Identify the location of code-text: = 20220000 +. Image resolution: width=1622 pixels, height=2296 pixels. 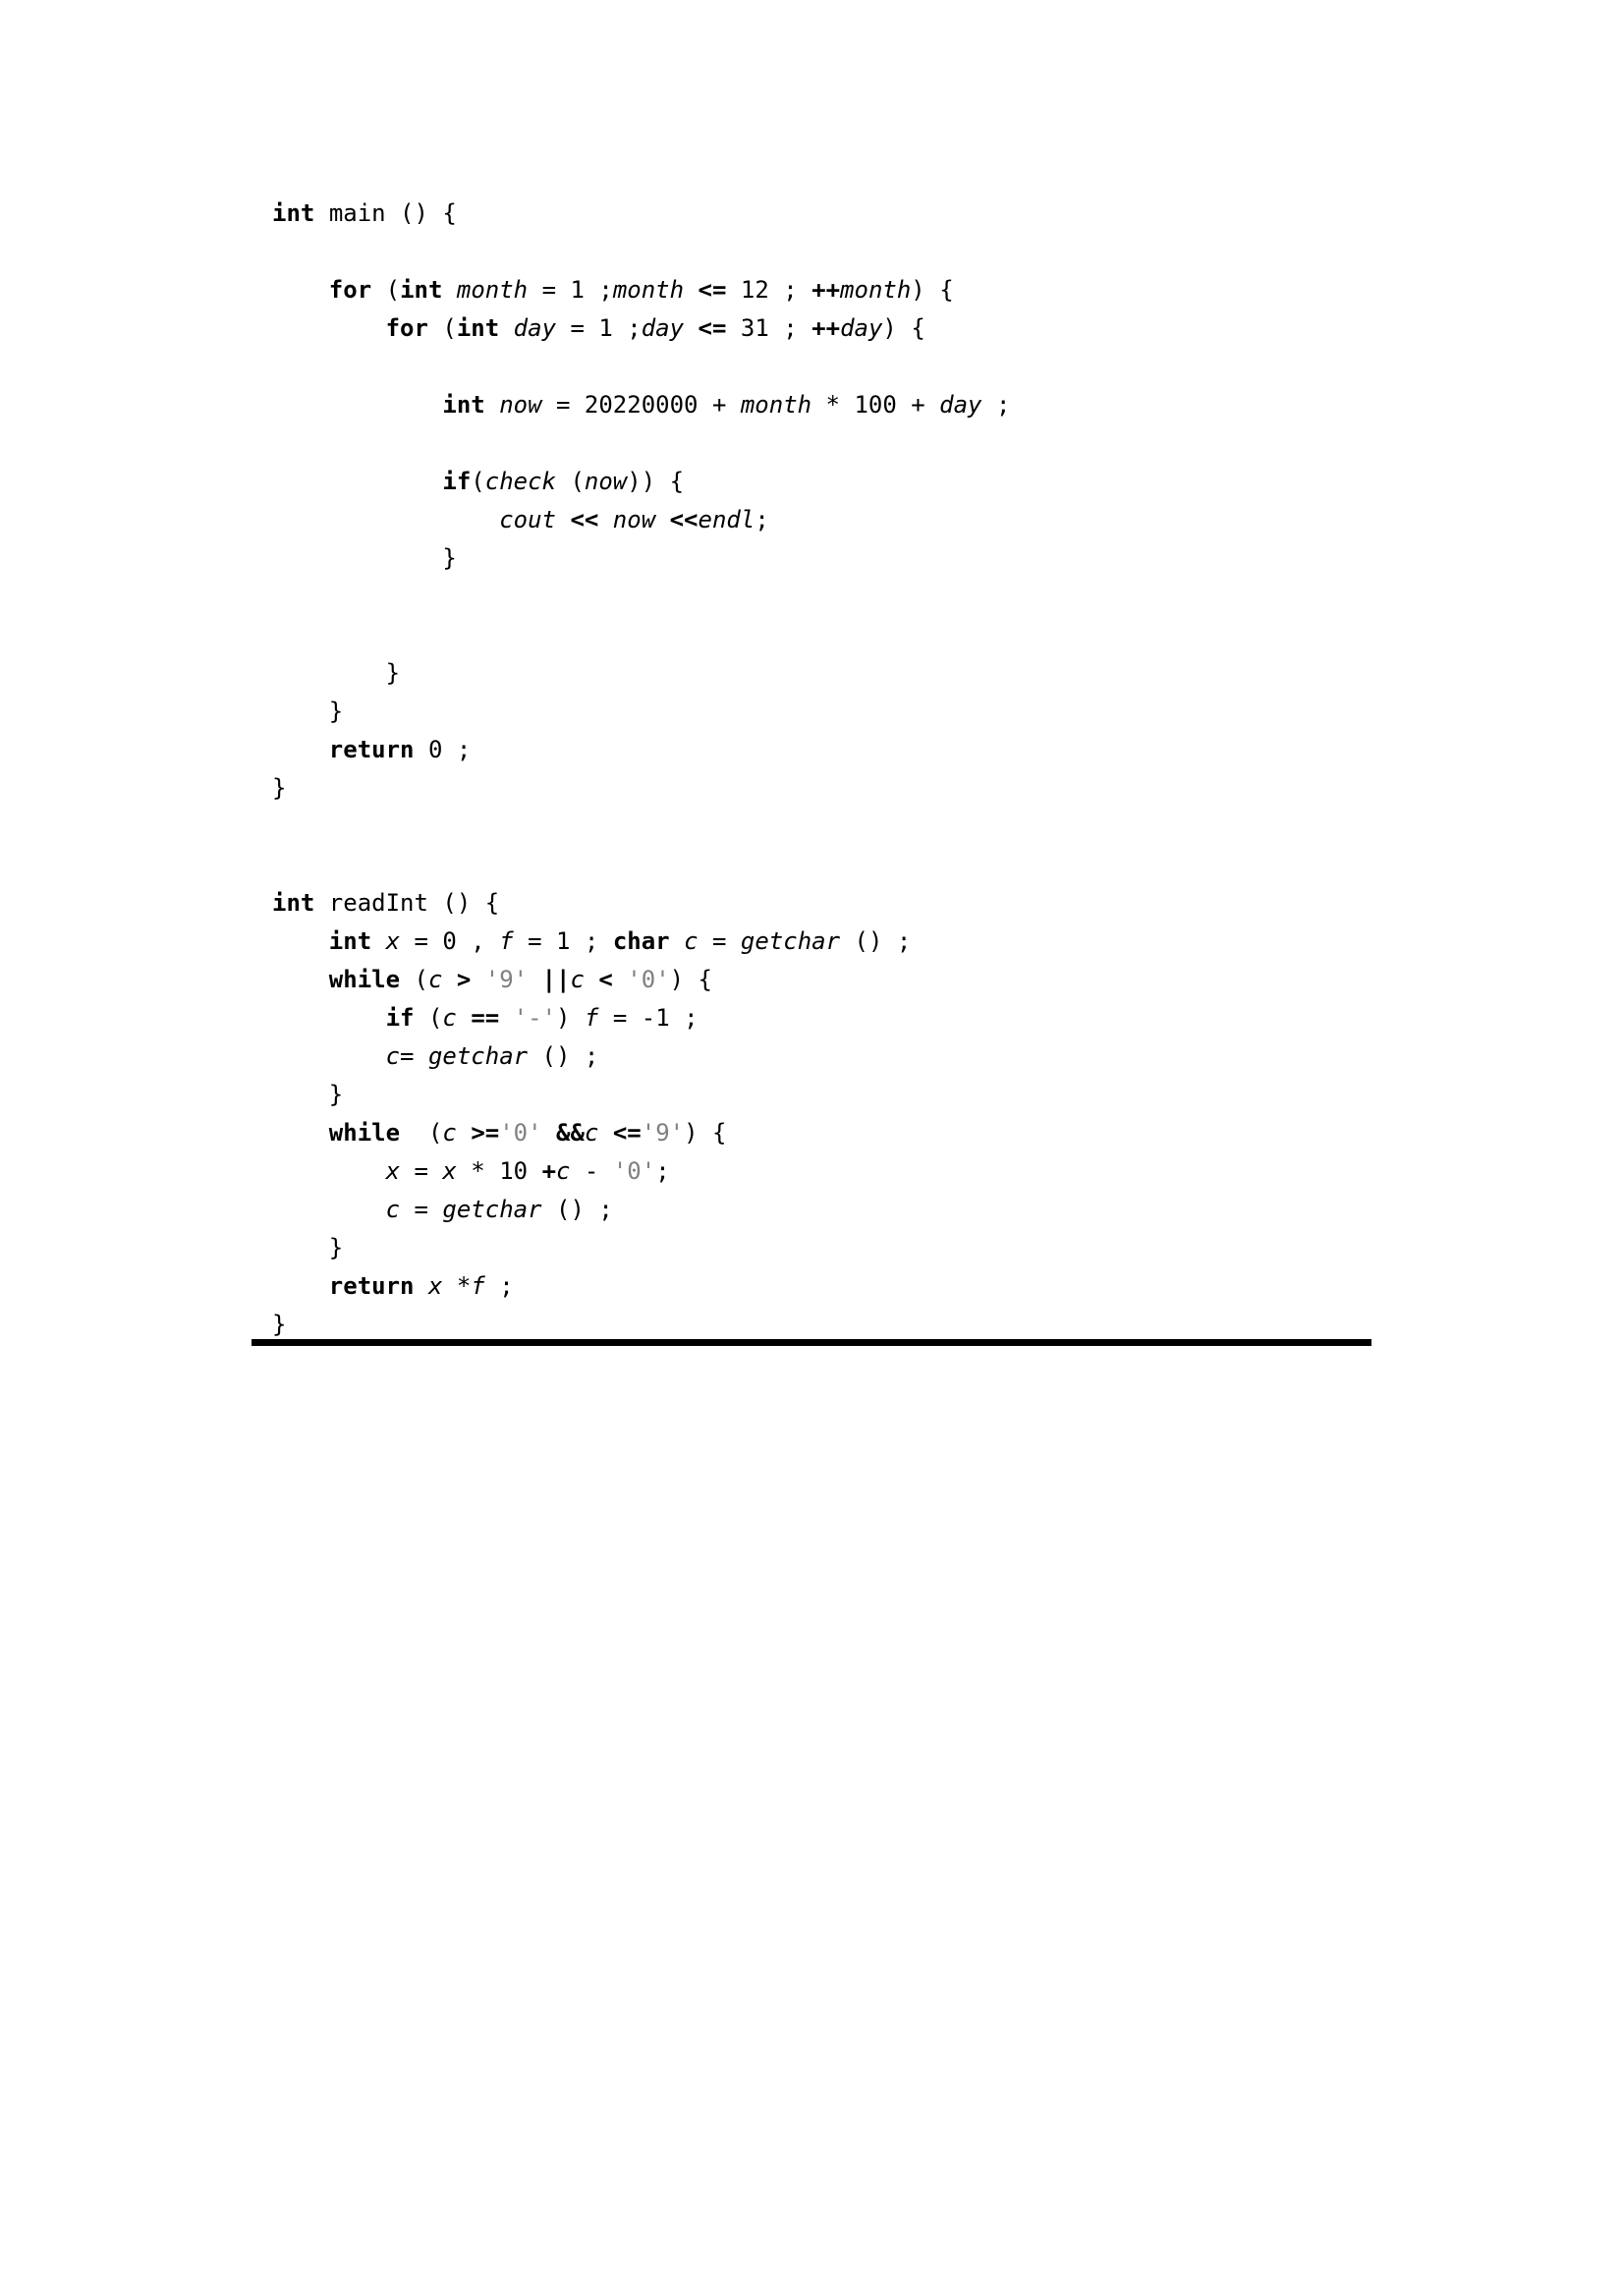
(641, 405).